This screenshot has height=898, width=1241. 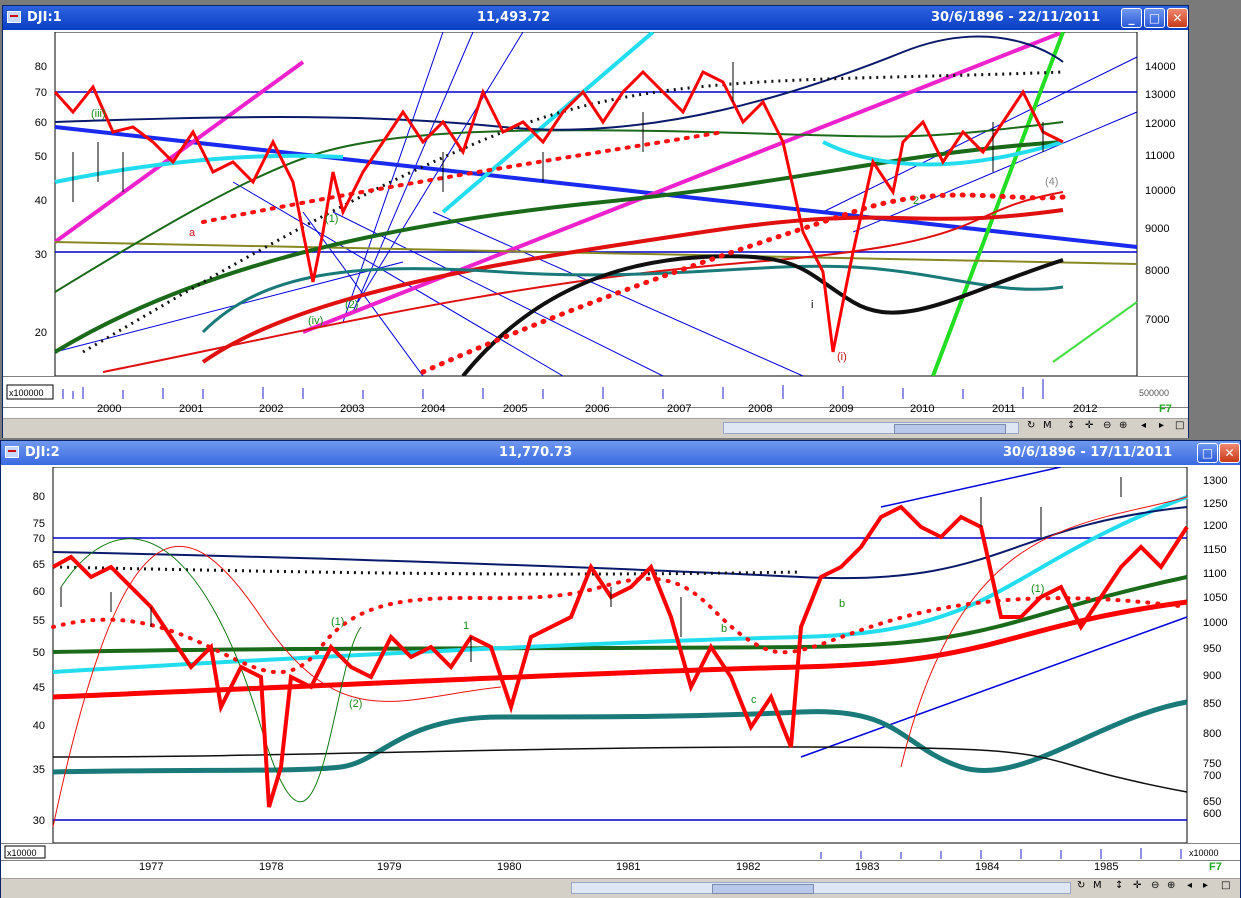 What do you see at coordinates (1212, 802) in the screenshot?
I see `right-axis-tick: 650` at bounding box center [1212, 802].